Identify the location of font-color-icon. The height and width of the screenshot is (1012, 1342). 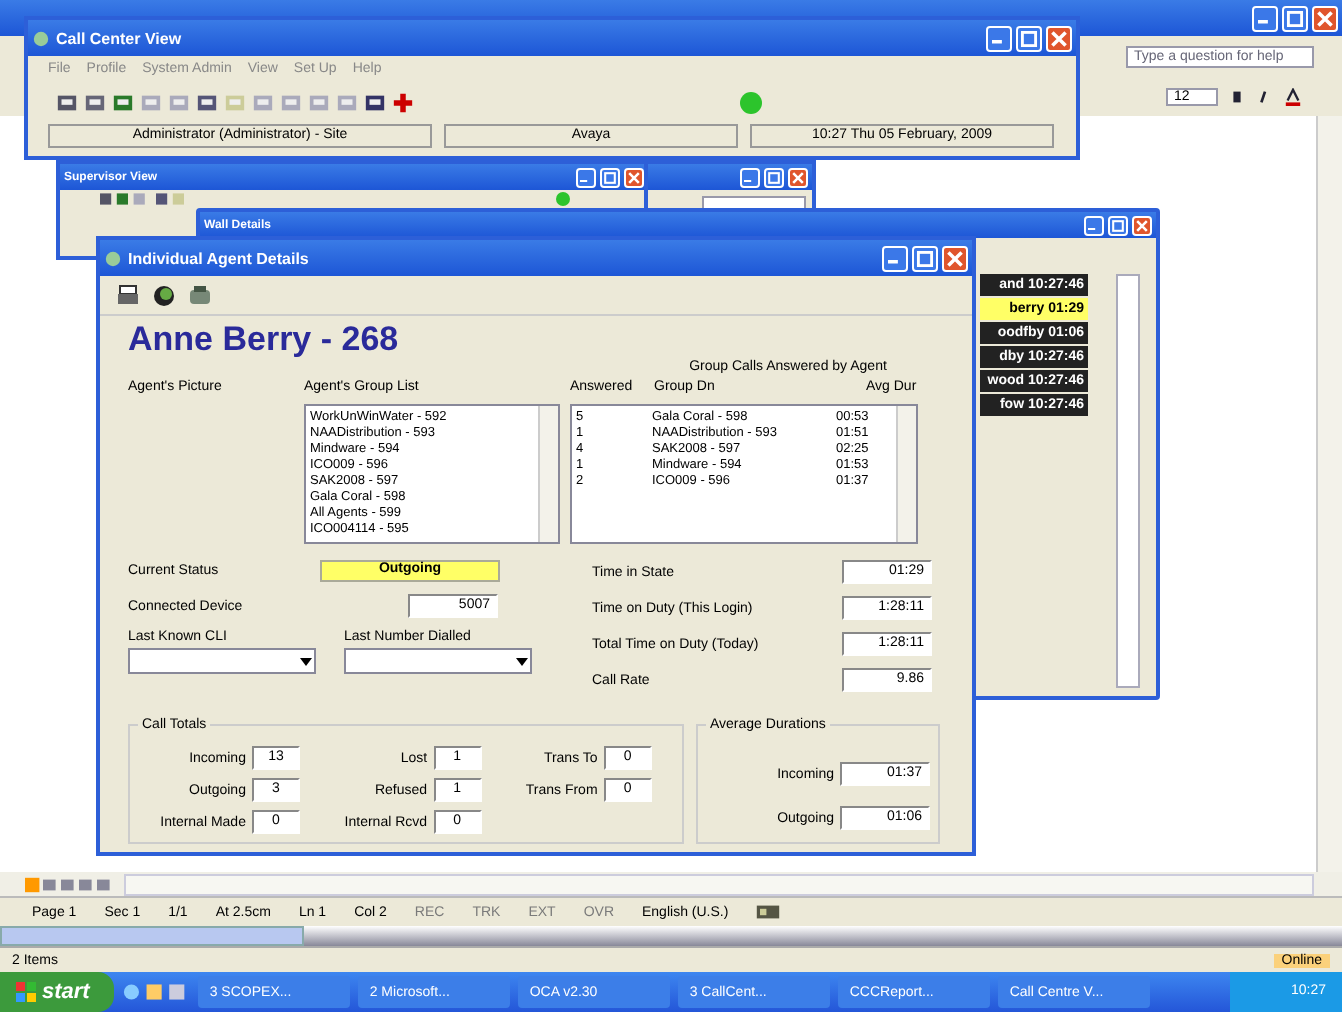
(1293, 96).